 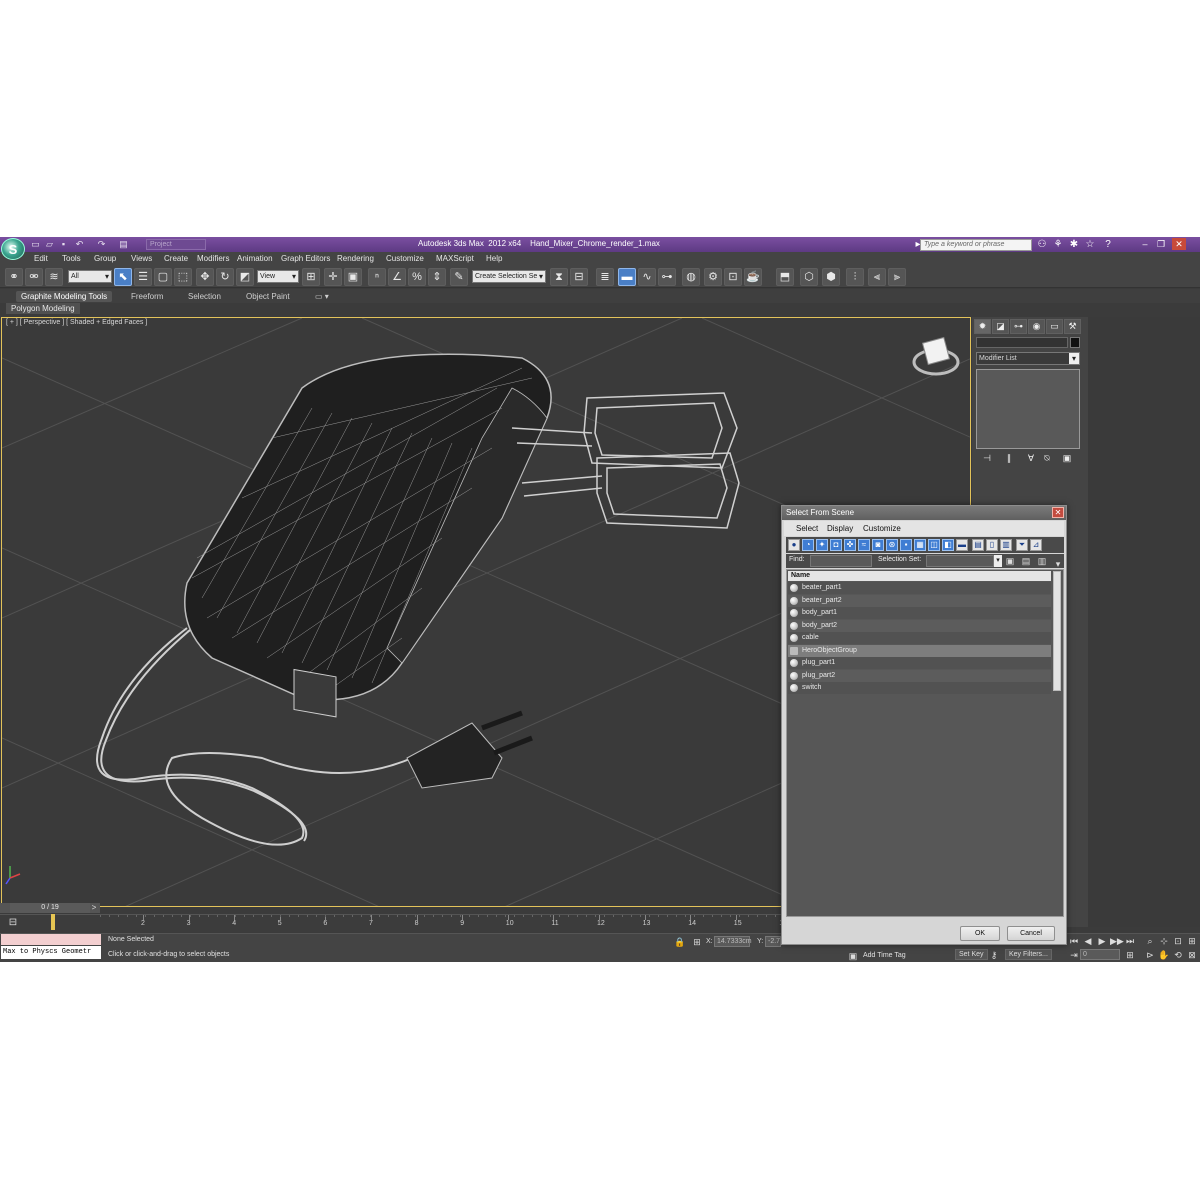 I want to click on object-name-field, so click(x=1022, y=342).